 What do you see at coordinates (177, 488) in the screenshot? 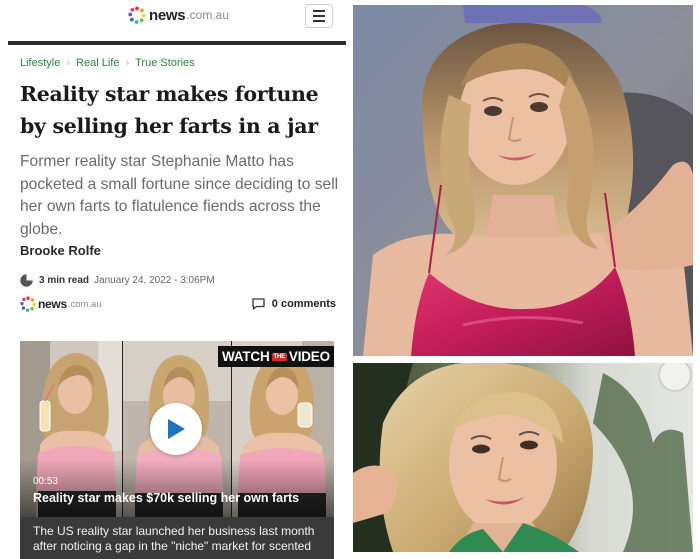
I see `video-overlay` at bounding box center [177, 488].